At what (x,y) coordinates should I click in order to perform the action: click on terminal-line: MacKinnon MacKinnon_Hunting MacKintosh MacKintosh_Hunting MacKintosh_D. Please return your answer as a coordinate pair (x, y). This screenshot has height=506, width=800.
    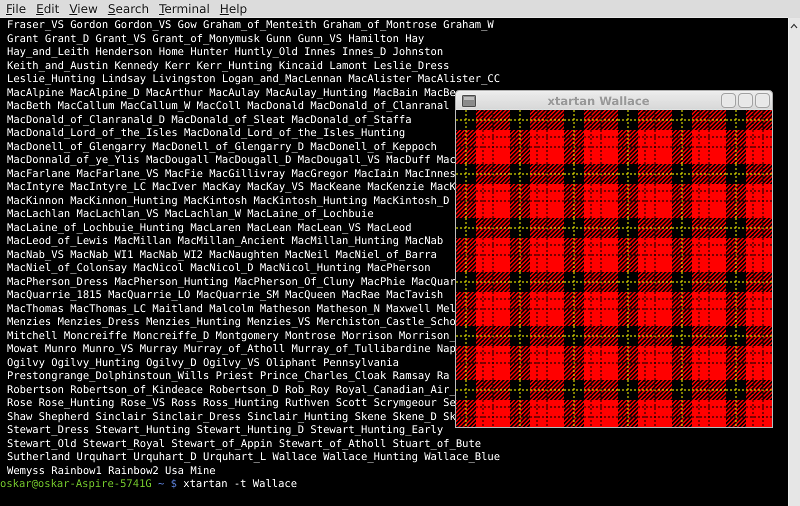
    Looking at the image, I should click on (228, 201).